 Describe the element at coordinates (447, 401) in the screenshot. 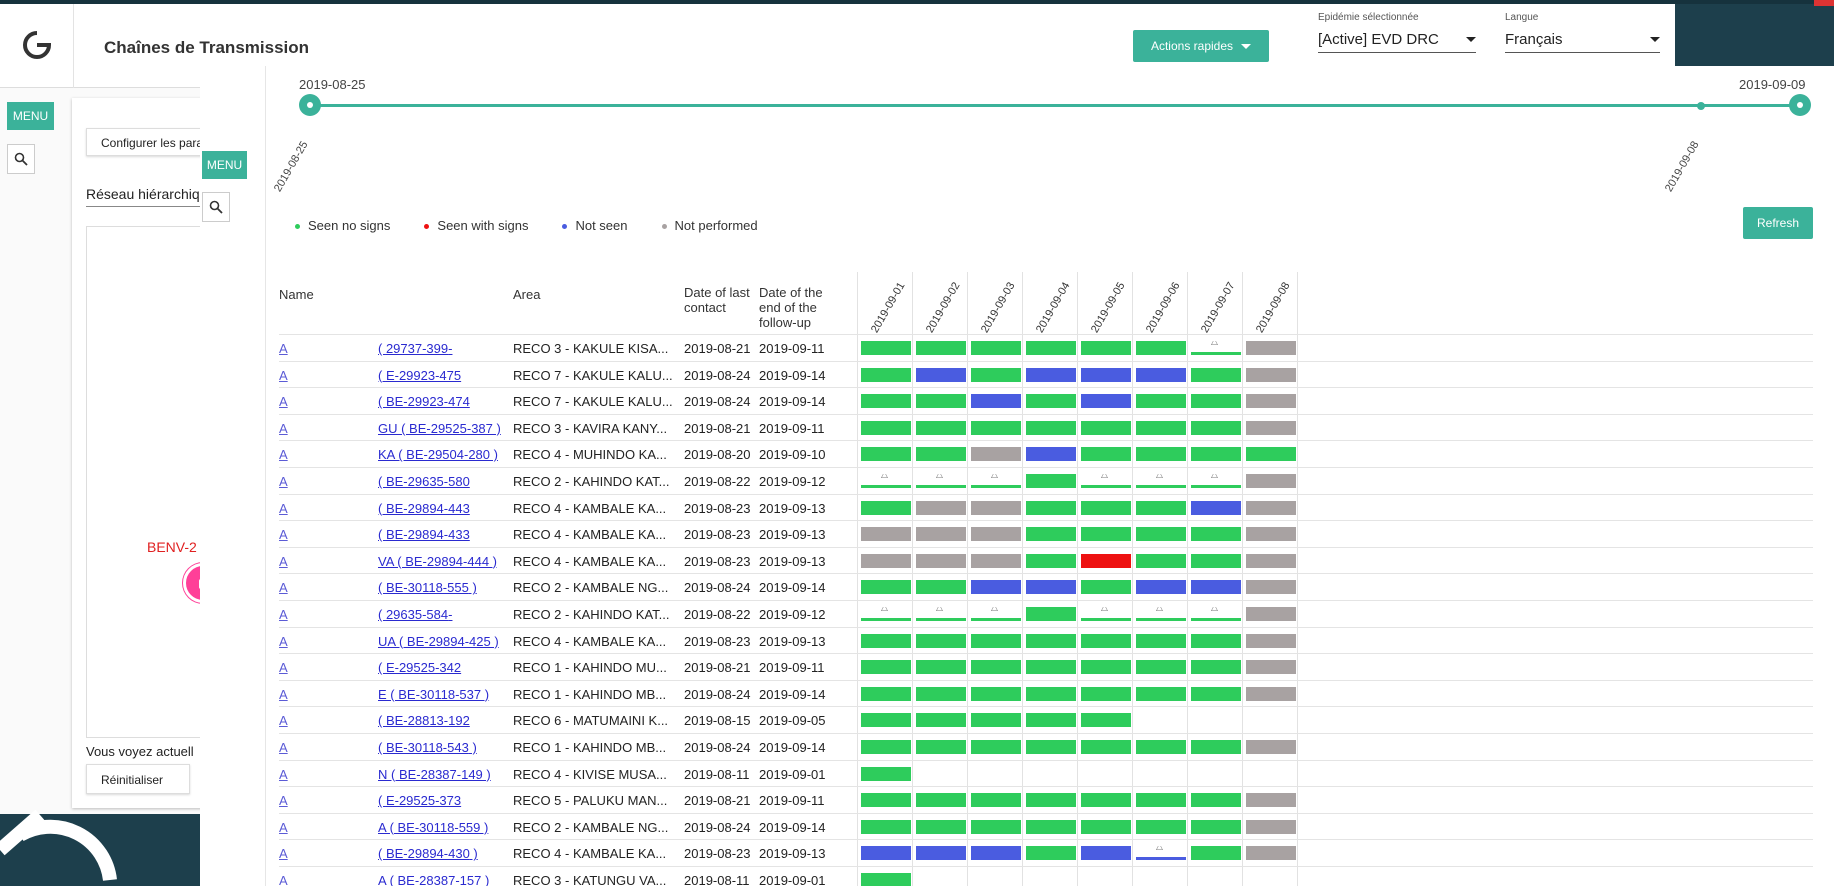

I see `contact-id-link: BE-29923-474 )` at that location.